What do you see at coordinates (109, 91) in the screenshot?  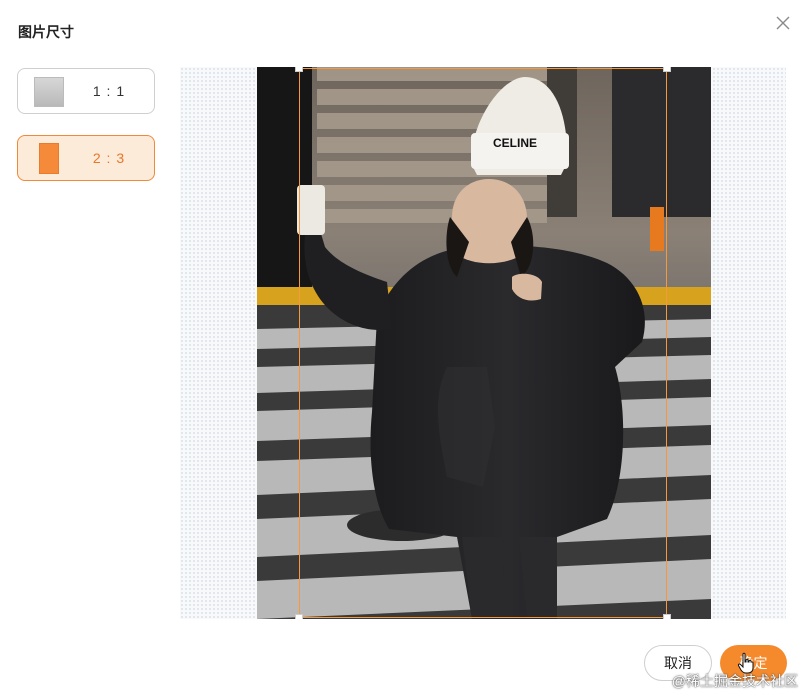 I see `ratio-option-label: 1` at bounding box center [109, 91].